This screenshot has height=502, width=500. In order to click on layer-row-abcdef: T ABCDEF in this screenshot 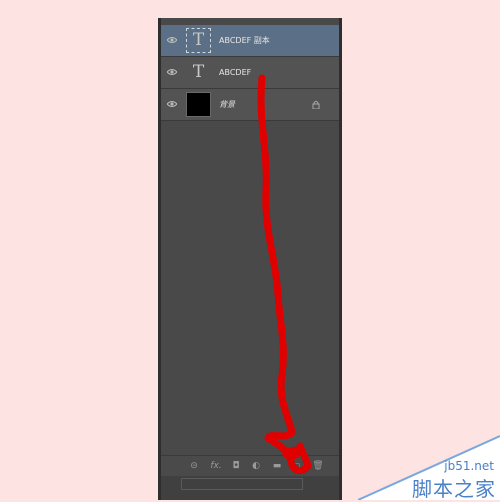, I will do `click(250, 73)`.